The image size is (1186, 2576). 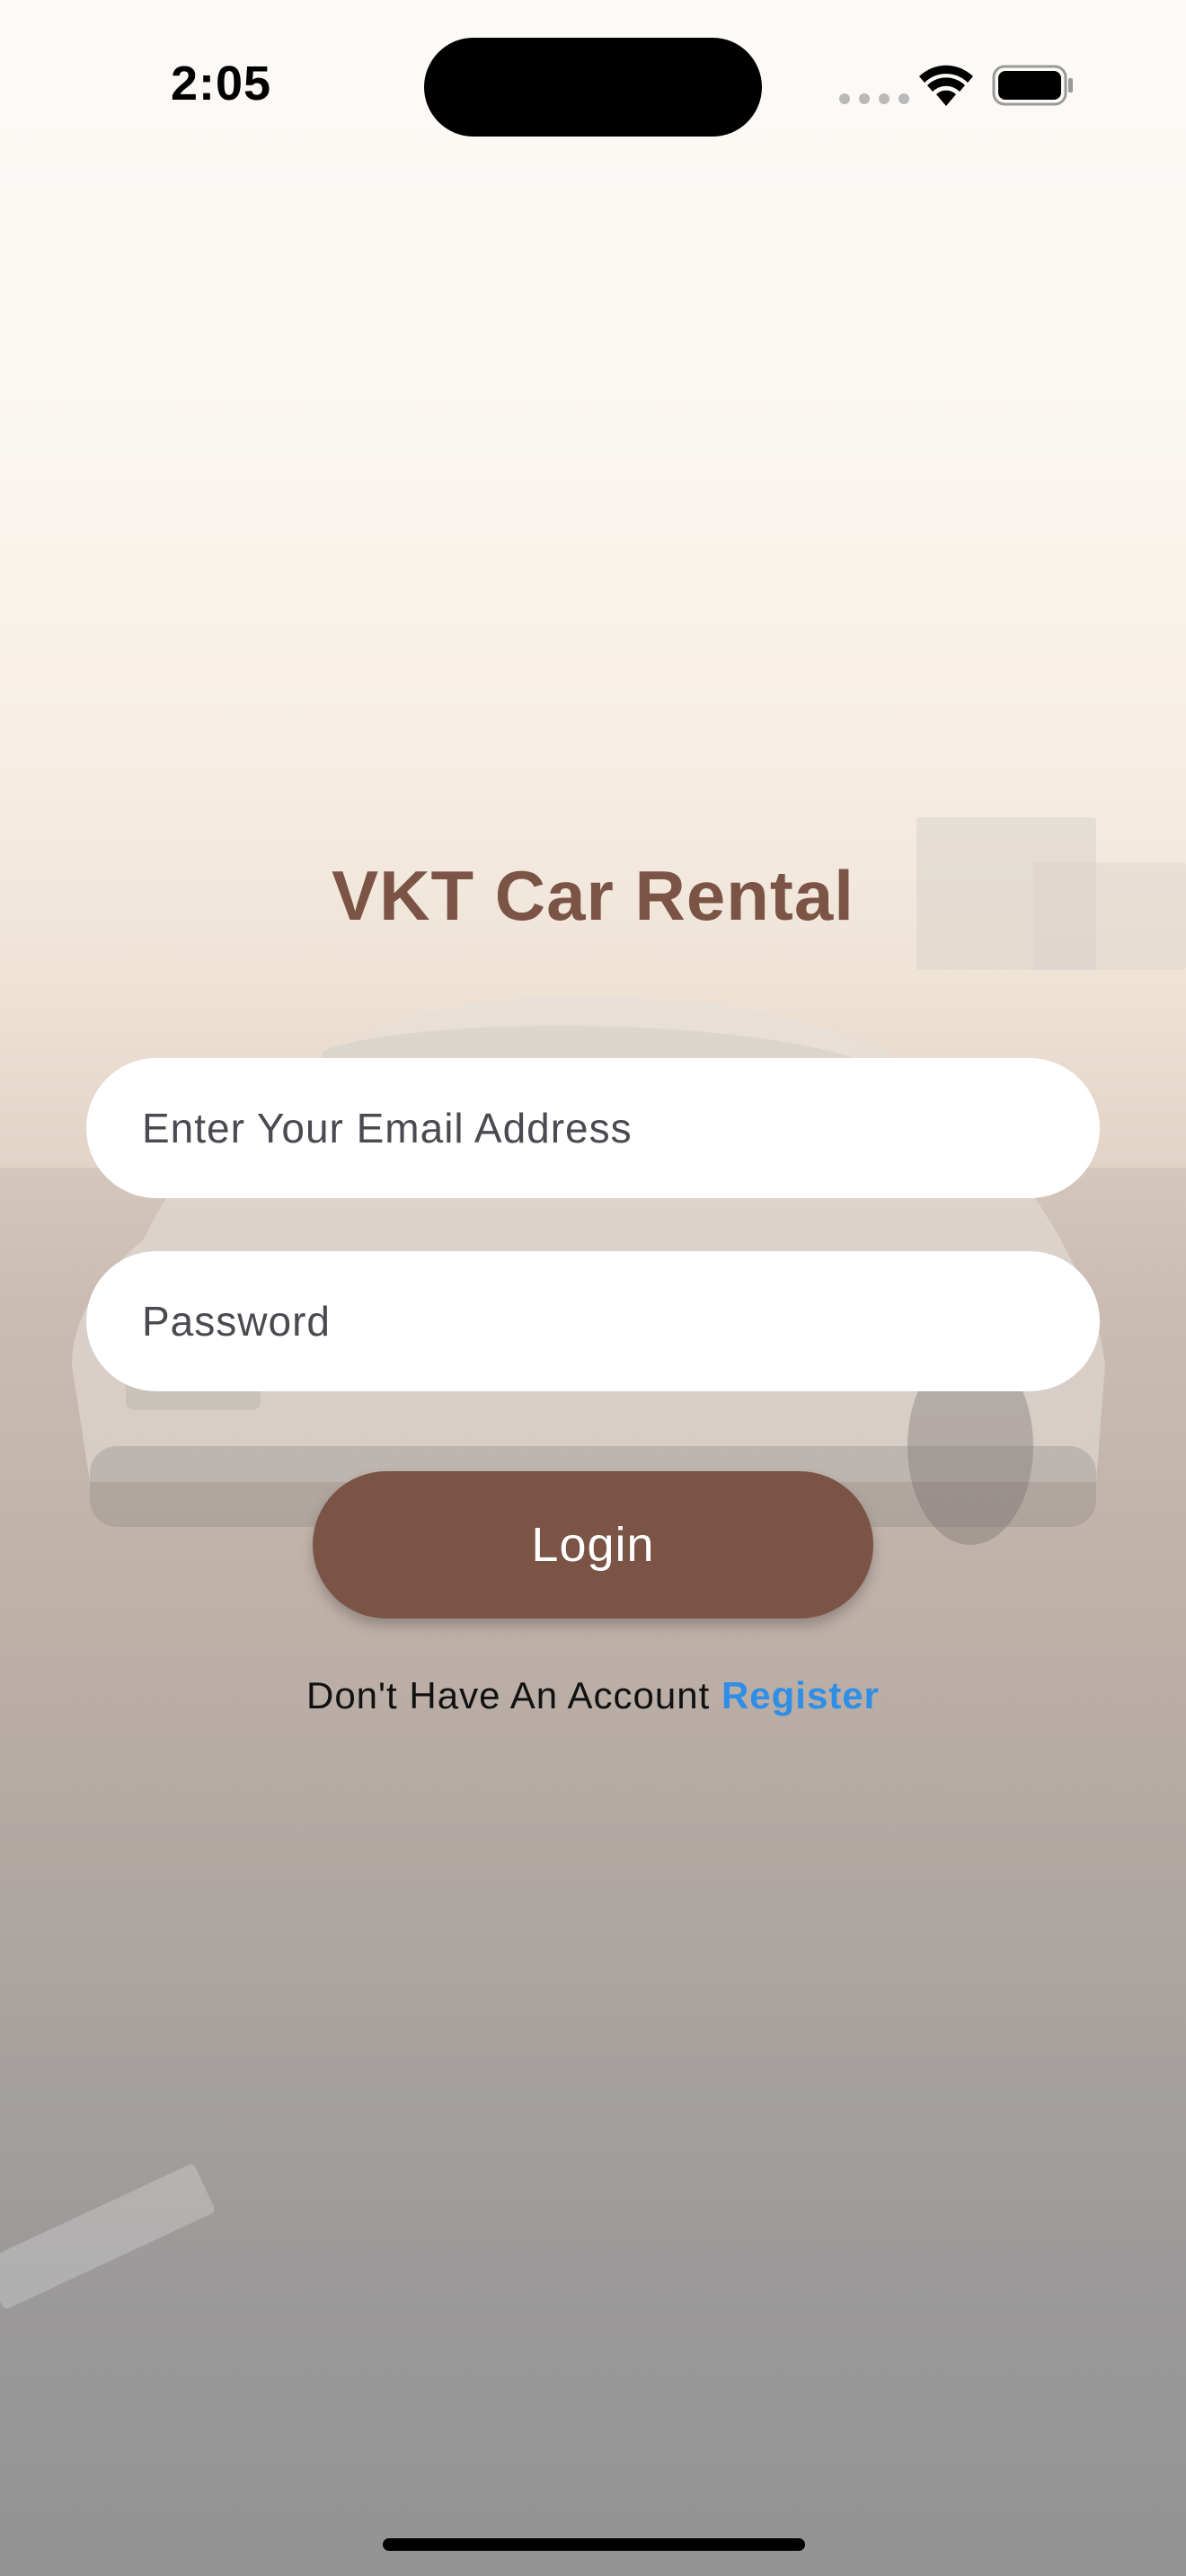 I want to click on password-field, so click(x=593, y=1321).